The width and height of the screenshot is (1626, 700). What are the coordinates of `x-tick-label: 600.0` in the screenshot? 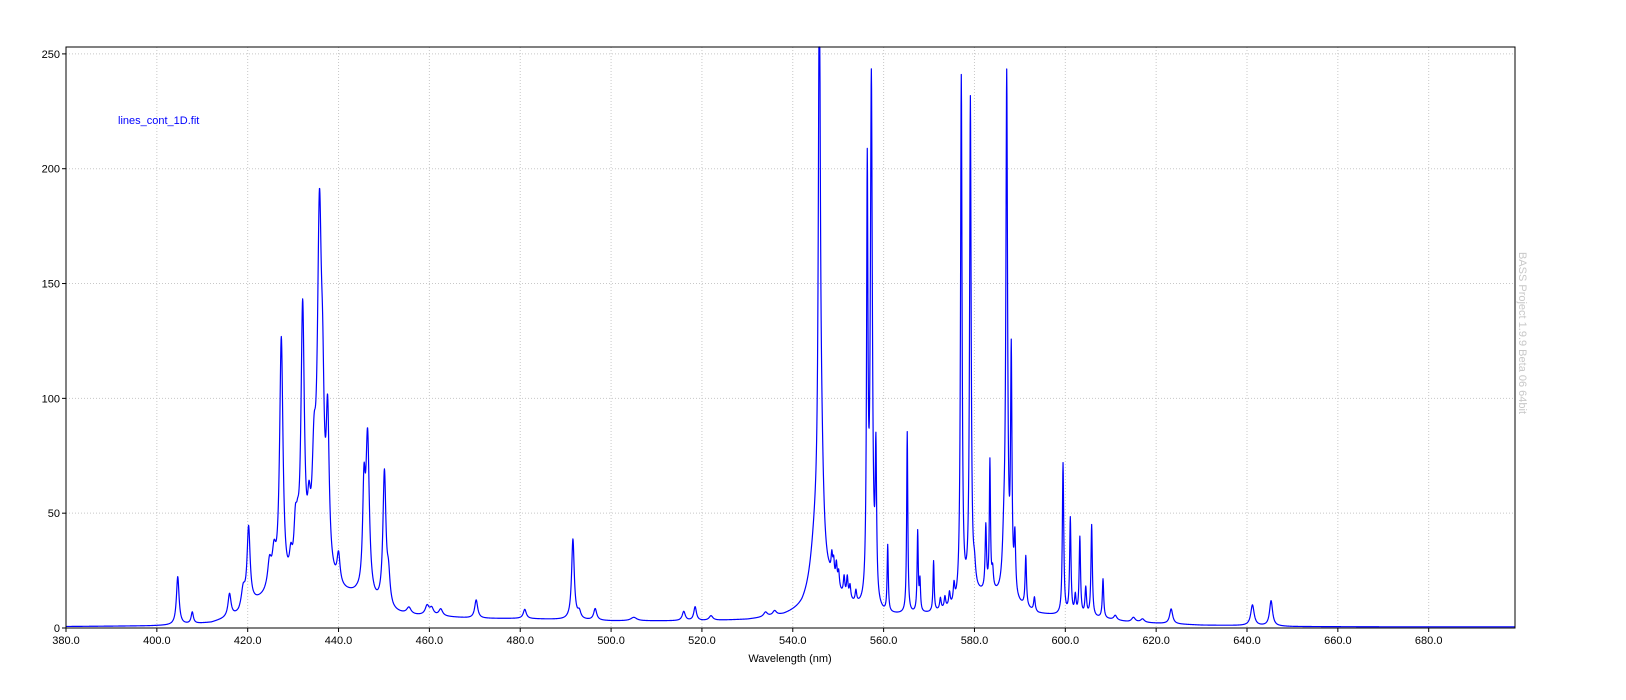 It's located at (1066, 641).